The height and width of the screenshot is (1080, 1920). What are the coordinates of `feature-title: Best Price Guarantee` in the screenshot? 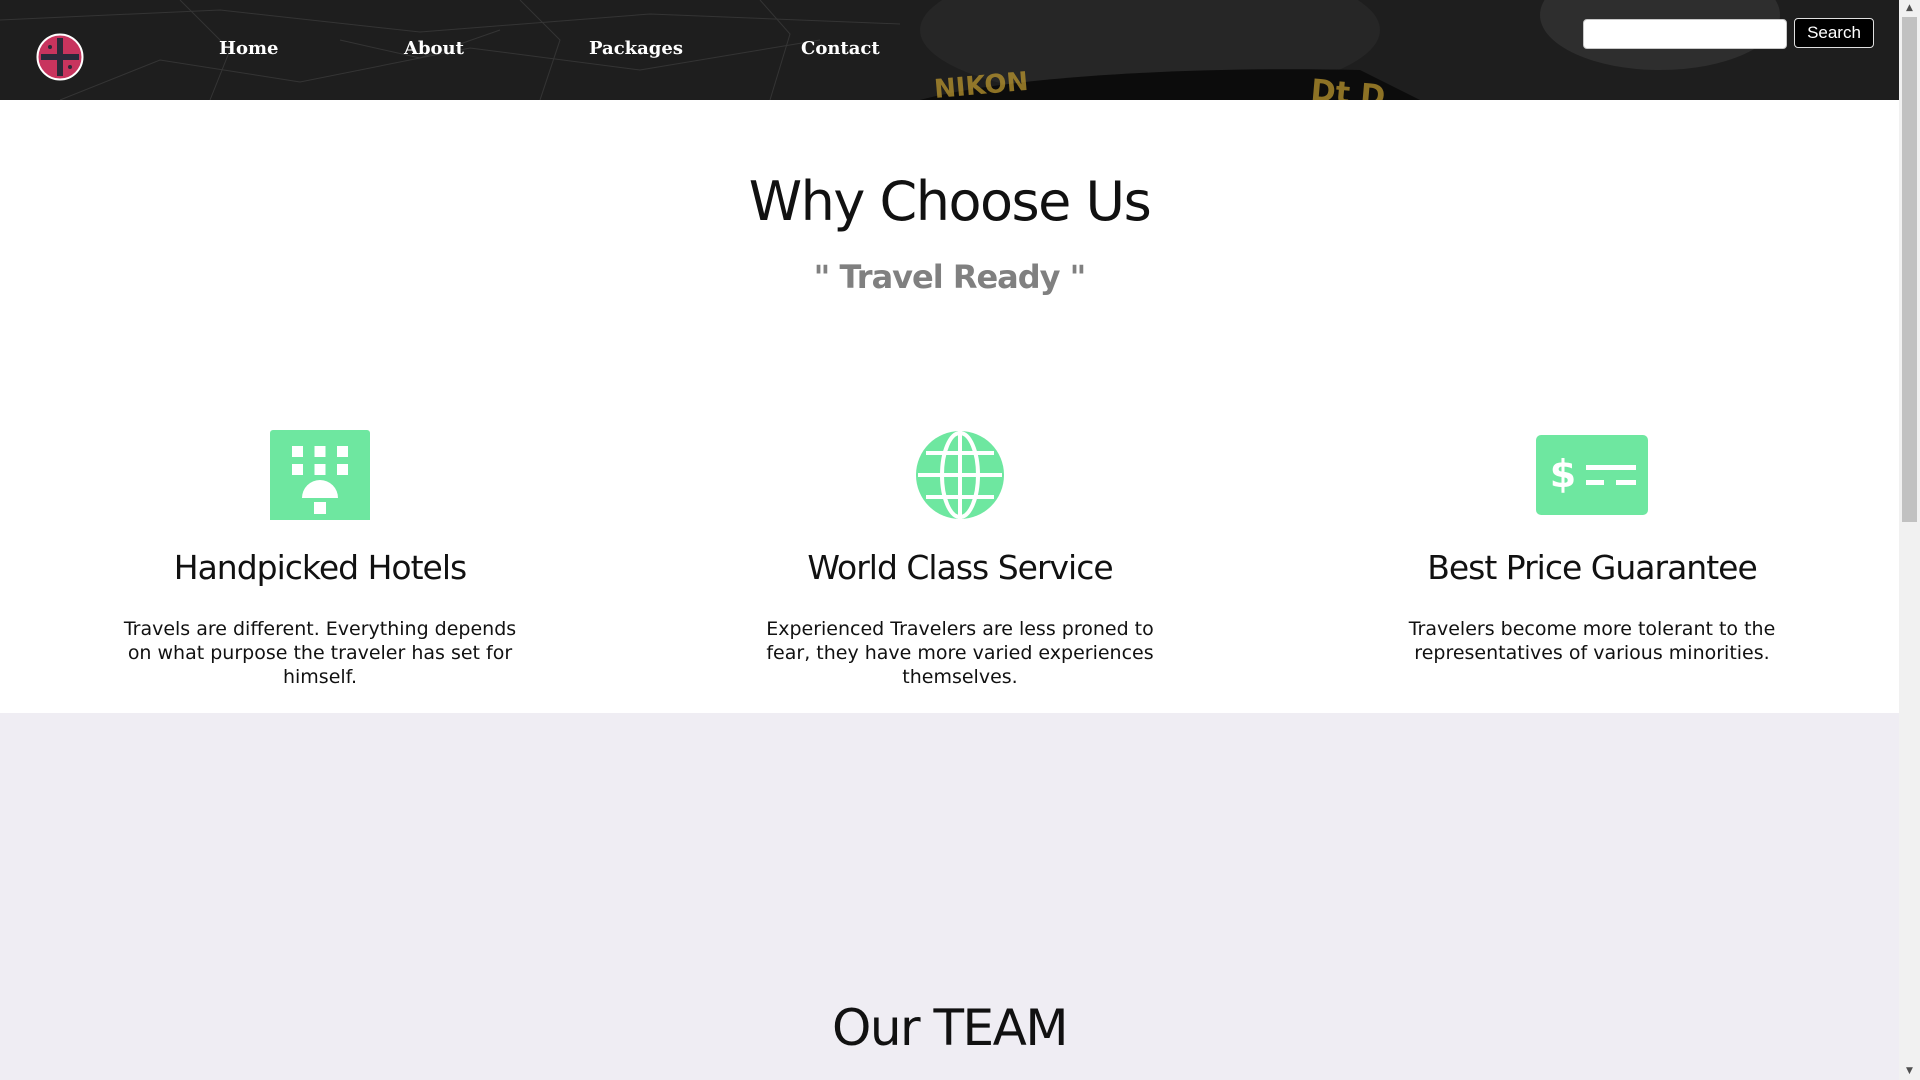 It's located at (1592, 567).